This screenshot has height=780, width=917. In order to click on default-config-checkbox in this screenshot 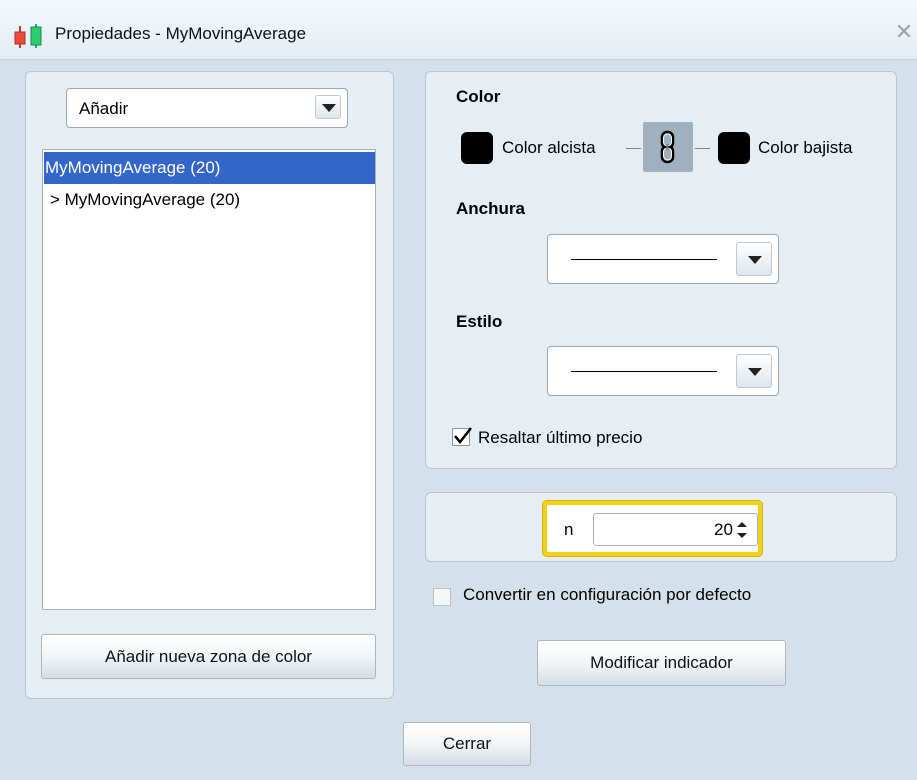, I will do `click(442, 597)`.